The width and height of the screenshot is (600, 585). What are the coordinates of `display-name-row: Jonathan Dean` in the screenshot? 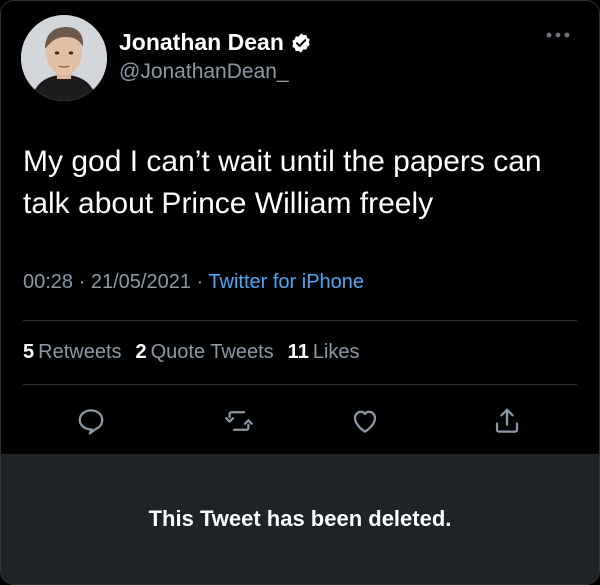 It's located at (215, 42).